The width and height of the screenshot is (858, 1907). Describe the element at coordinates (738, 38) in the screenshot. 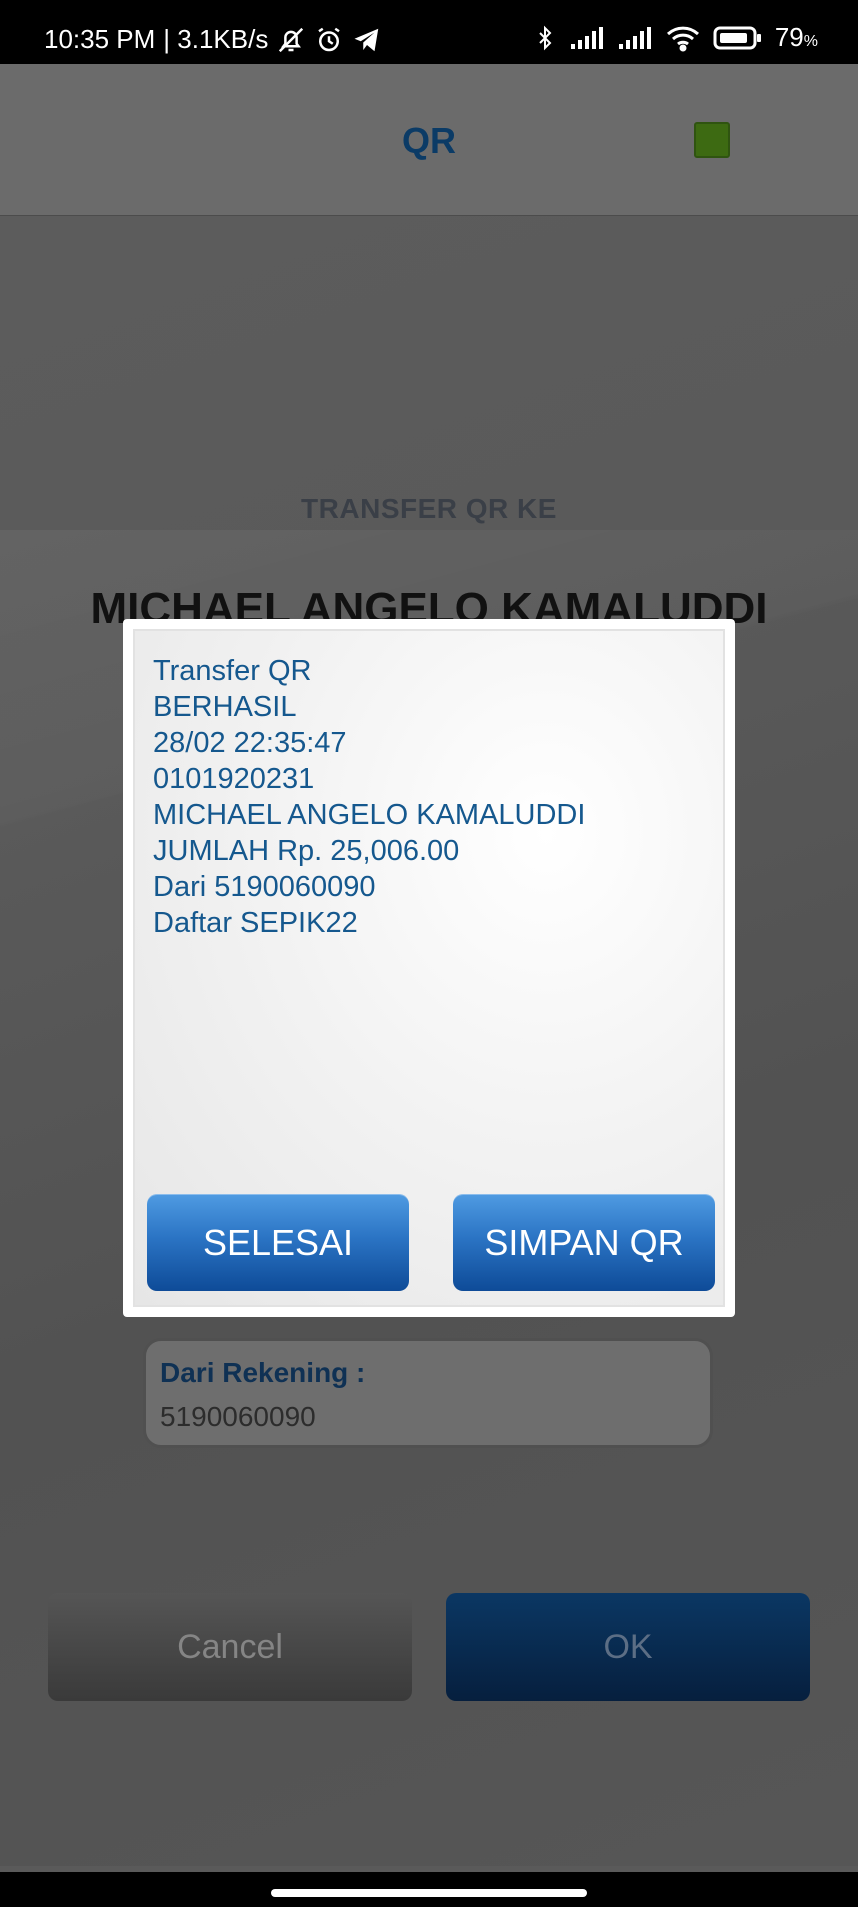

I see `battery-icon` at that location.